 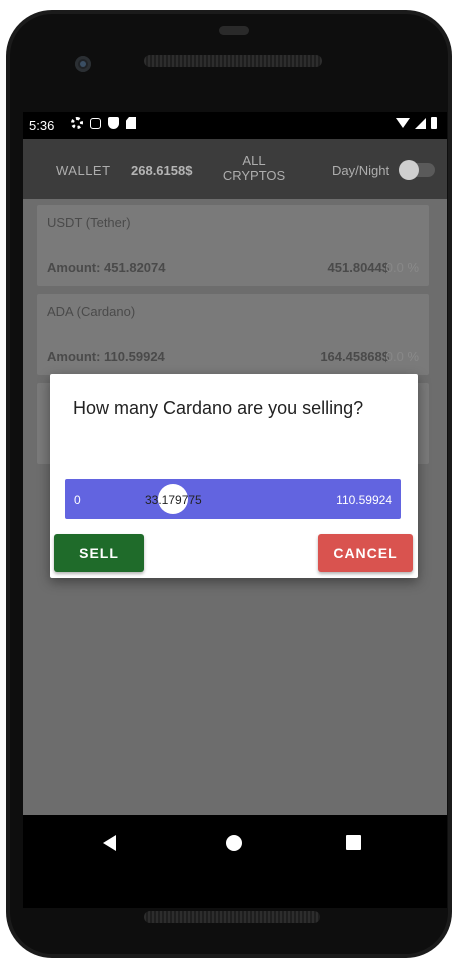 What do you see at coordinates (361, 170) in the screenshot?
I see `day-night-label: Day/Night` at bounding box center [361, 170].